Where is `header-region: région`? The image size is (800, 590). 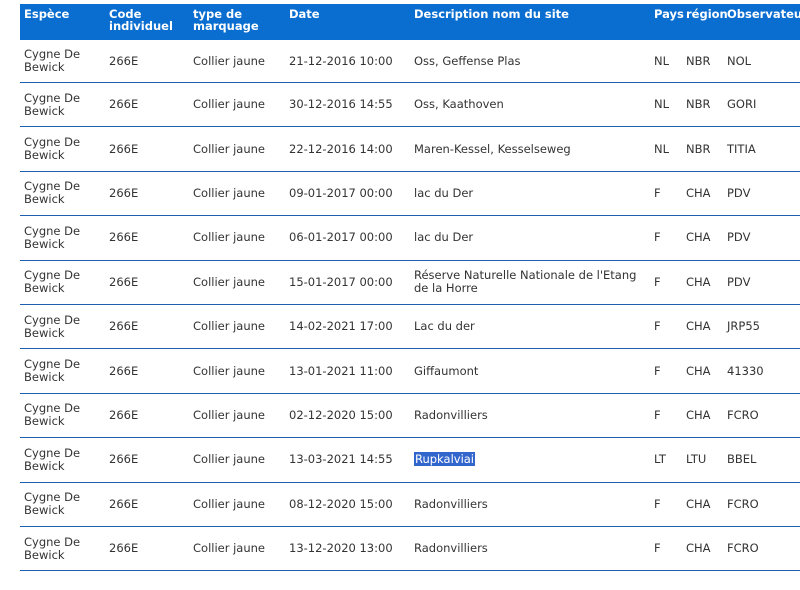 header-region: région is located at coordinates (705, 22).